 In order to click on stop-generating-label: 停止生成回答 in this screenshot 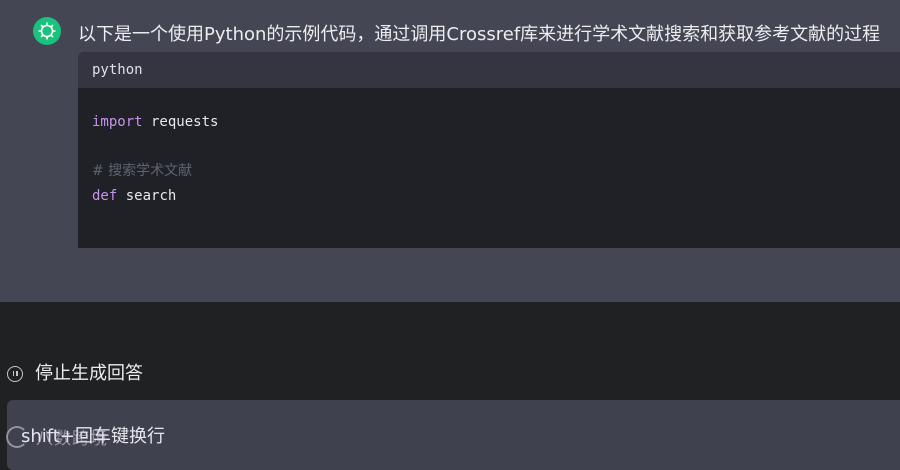, I will do `click(89, 373)`.